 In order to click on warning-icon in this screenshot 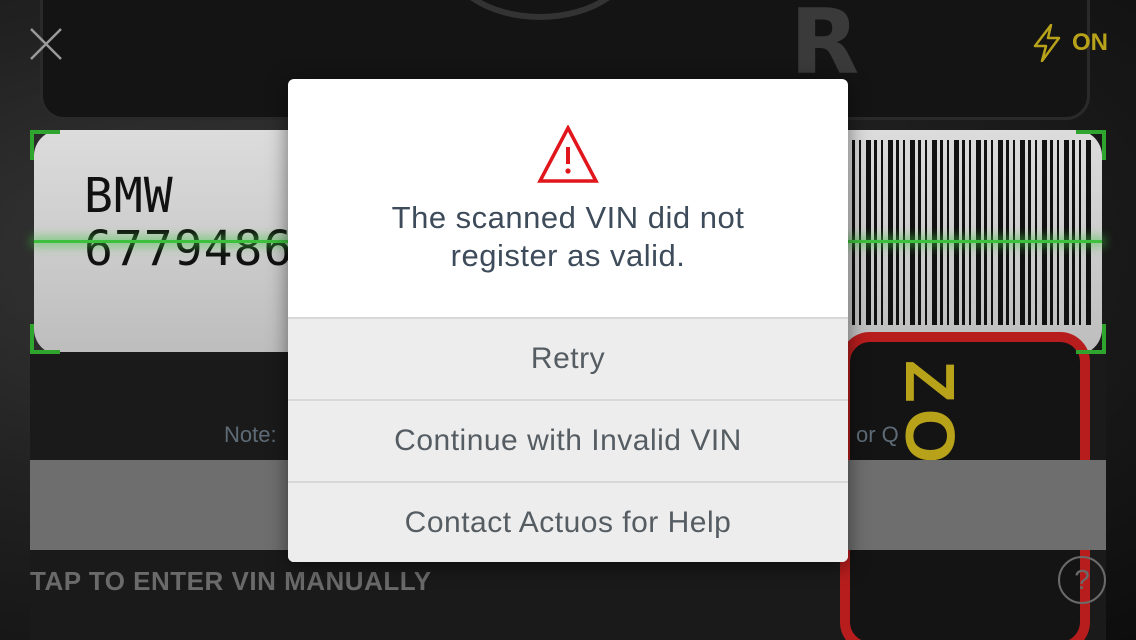, I will do `click(568, 154)`.